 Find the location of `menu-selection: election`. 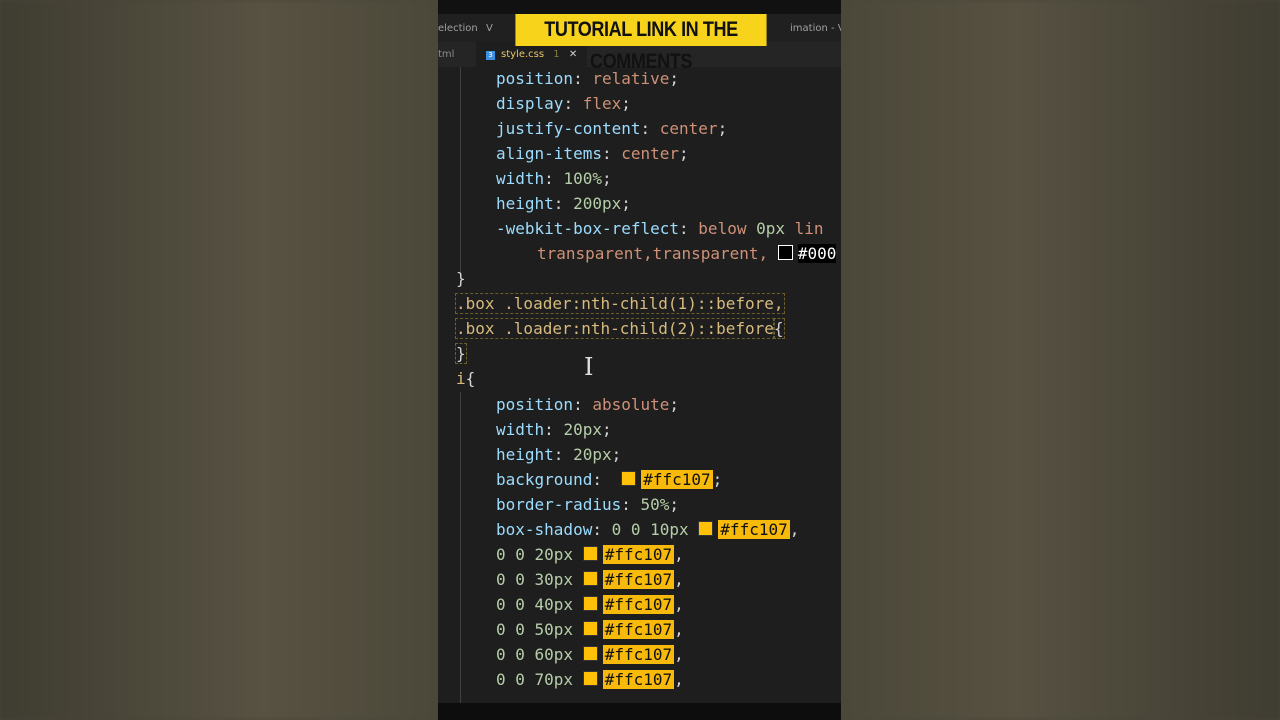

menu-selection: election is located at coordinates (458, 28).